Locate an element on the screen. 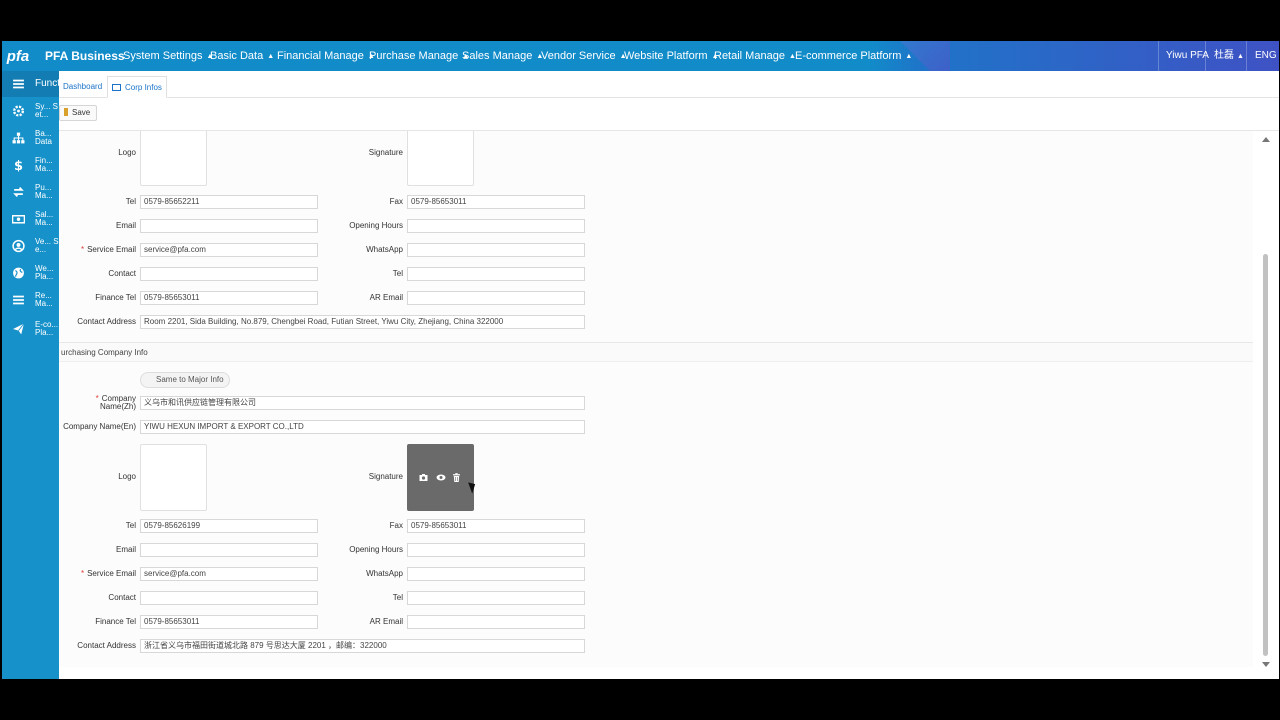 The image size is (1280, 720). purchasing-whatsapp-field is located at coordinates (496, 574).